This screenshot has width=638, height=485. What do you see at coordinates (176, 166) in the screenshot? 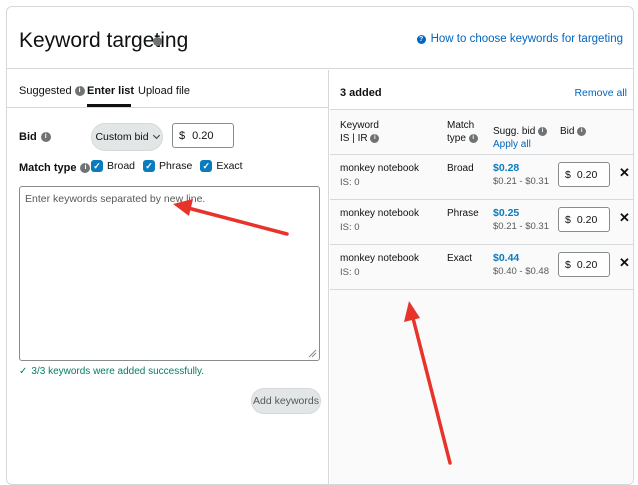
I see `checkbox-label: Phrase` at bounding box center [176, 166].